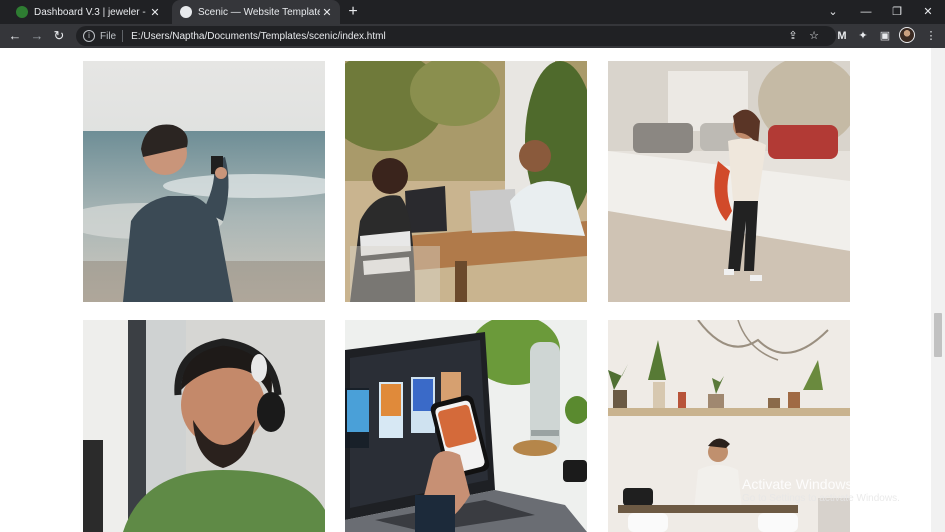  I want to click on tab-dashboard: Dashboard V.3 | jeweler - Materi ✕, so click(88, 12).